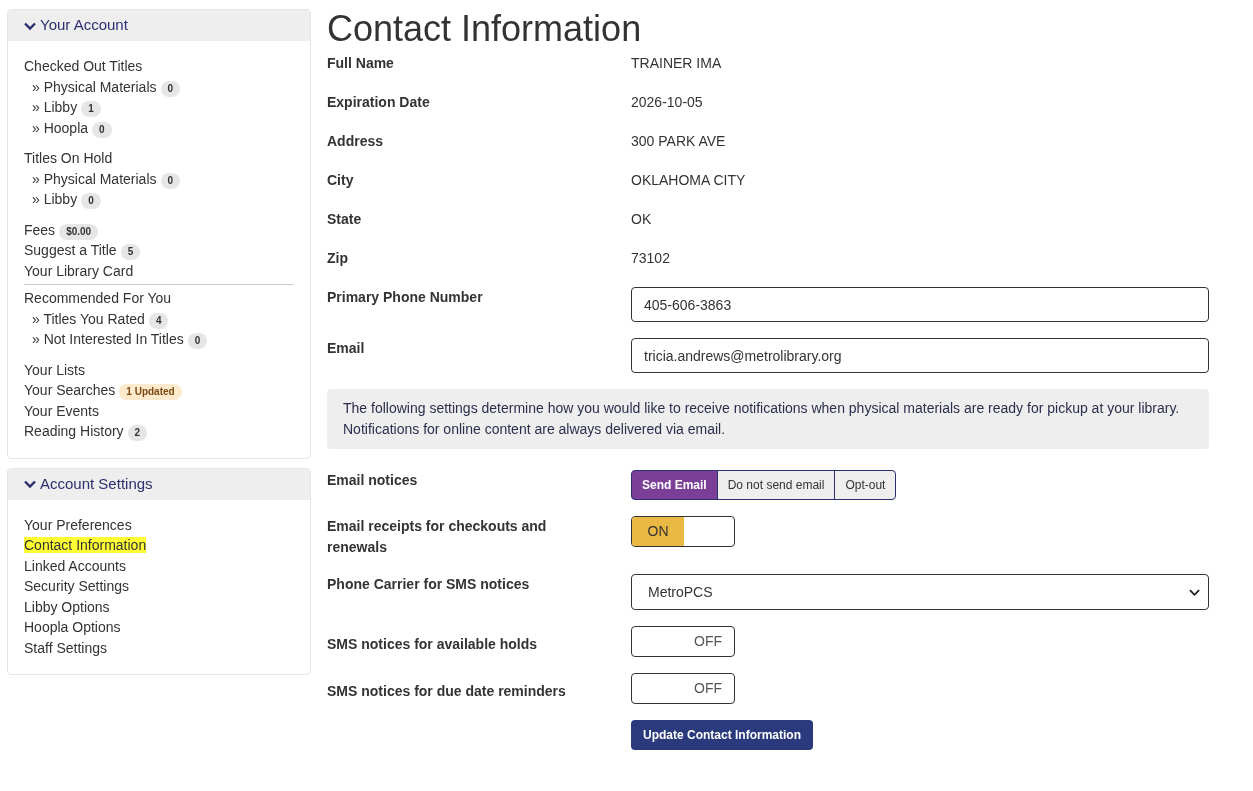 This screenshot has height=791, width=1253. I want to click on sidebar-link: Suggest a Title, so click(70, 250).